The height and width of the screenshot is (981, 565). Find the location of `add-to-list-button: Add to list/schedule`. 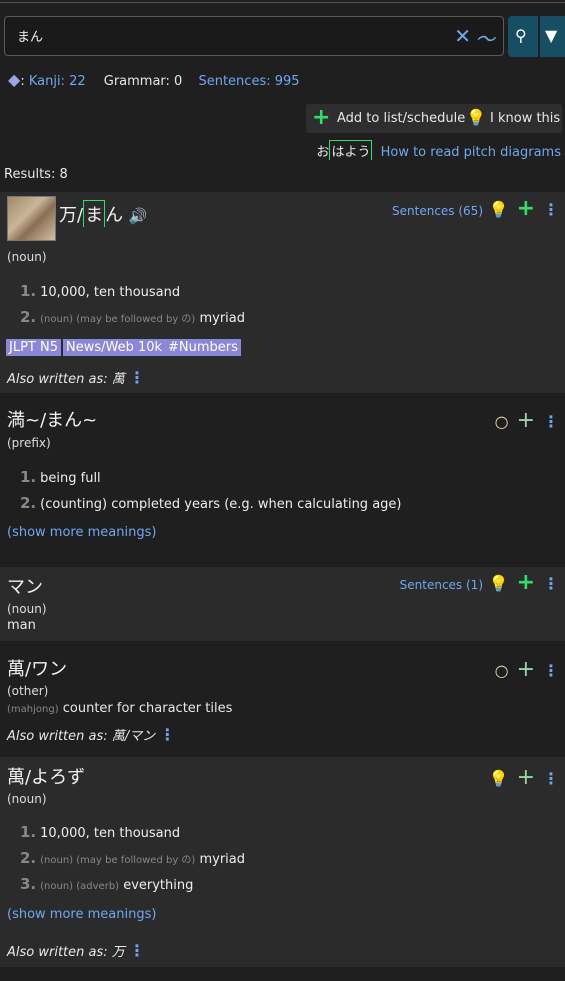

add-to-list-button: Add to list/schedule is located at coordinates (401, 118).